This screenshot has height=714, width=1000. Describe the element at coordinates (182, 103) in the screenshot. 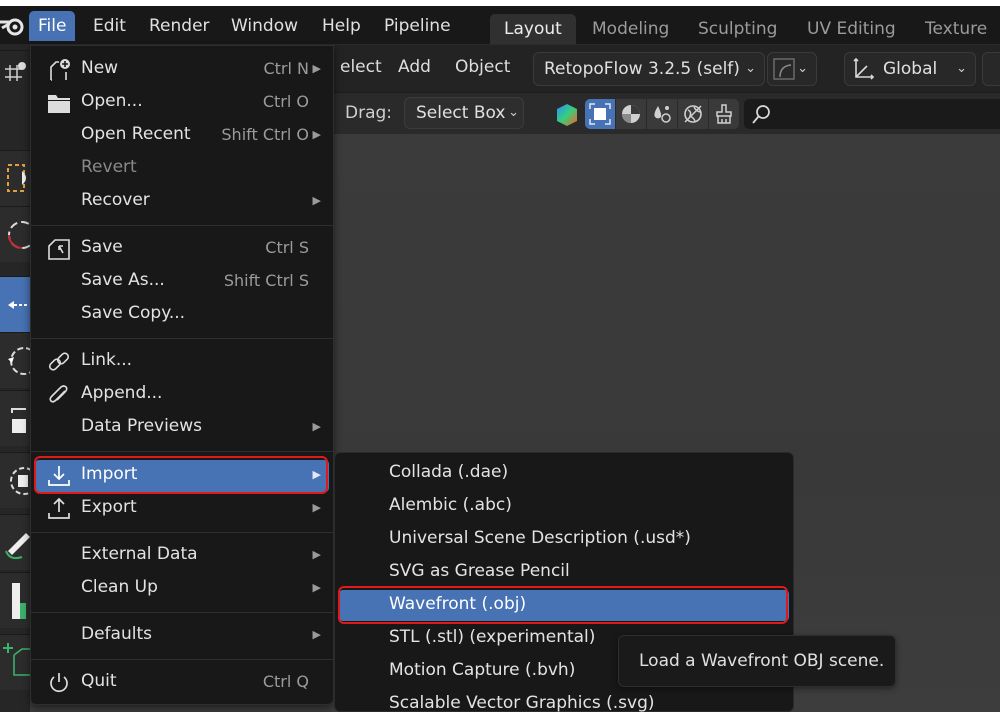

I see `menu-item-open: Open... Ctrl O` at that location.